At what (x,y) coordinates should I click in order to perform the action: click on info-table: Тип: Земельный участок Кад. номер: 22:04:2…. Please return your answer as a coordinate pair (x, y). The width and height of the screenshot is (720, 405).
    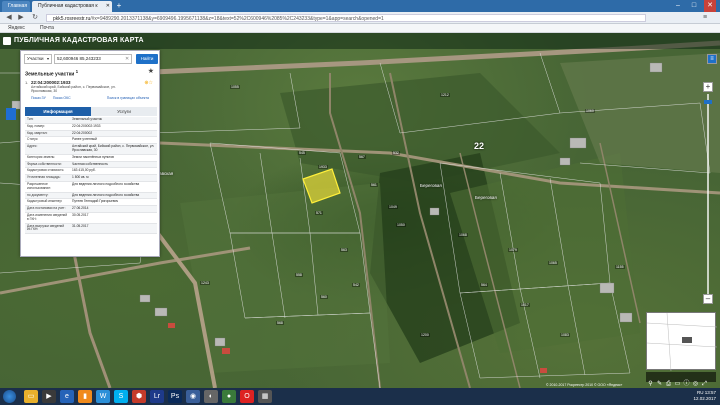
    Looking at the image, I should click on (91, 176).